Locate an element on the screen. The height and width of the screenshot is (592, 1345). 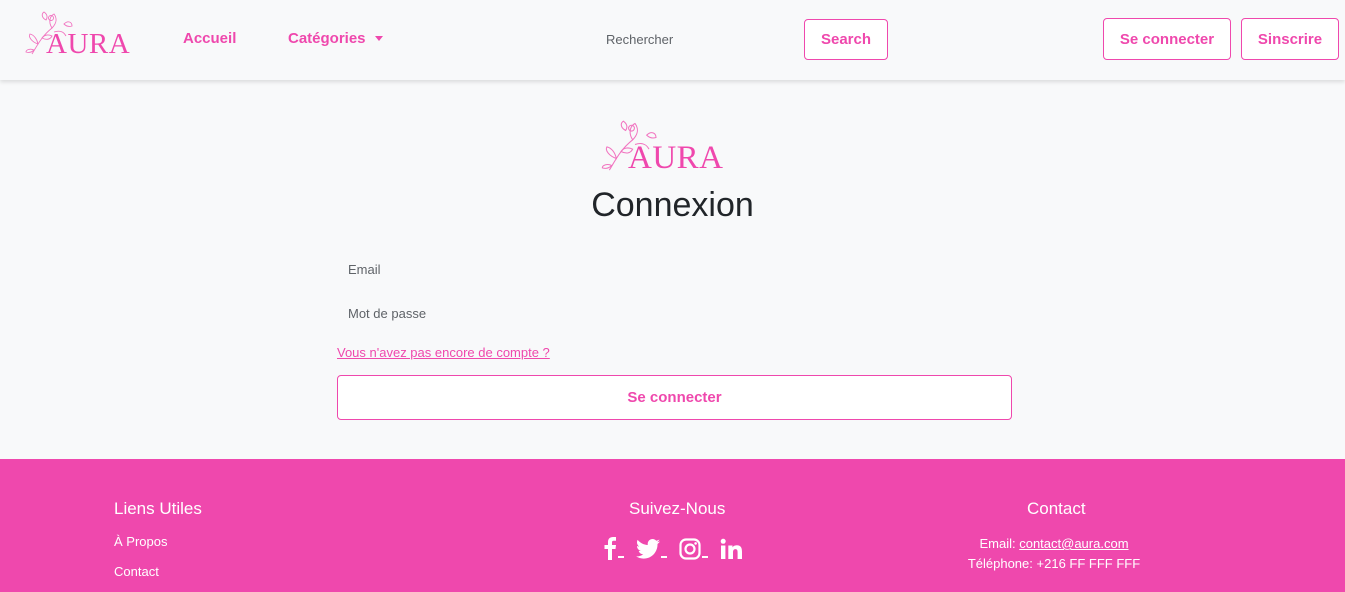
contact-phone-line: Téléphone: +216 FF FFF FFF is located at coordinates (1054, 564).